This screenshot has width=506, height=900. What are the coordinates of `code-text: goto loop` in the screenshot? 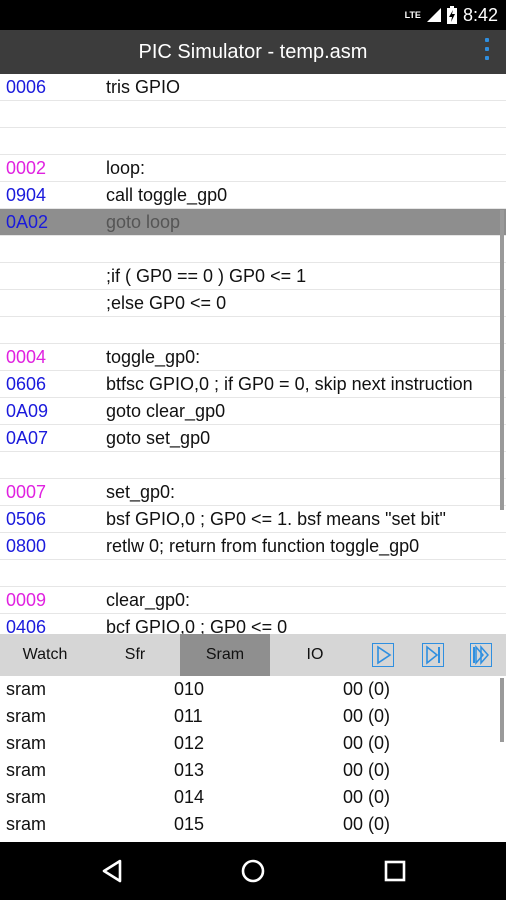 It's located at (143, 222).